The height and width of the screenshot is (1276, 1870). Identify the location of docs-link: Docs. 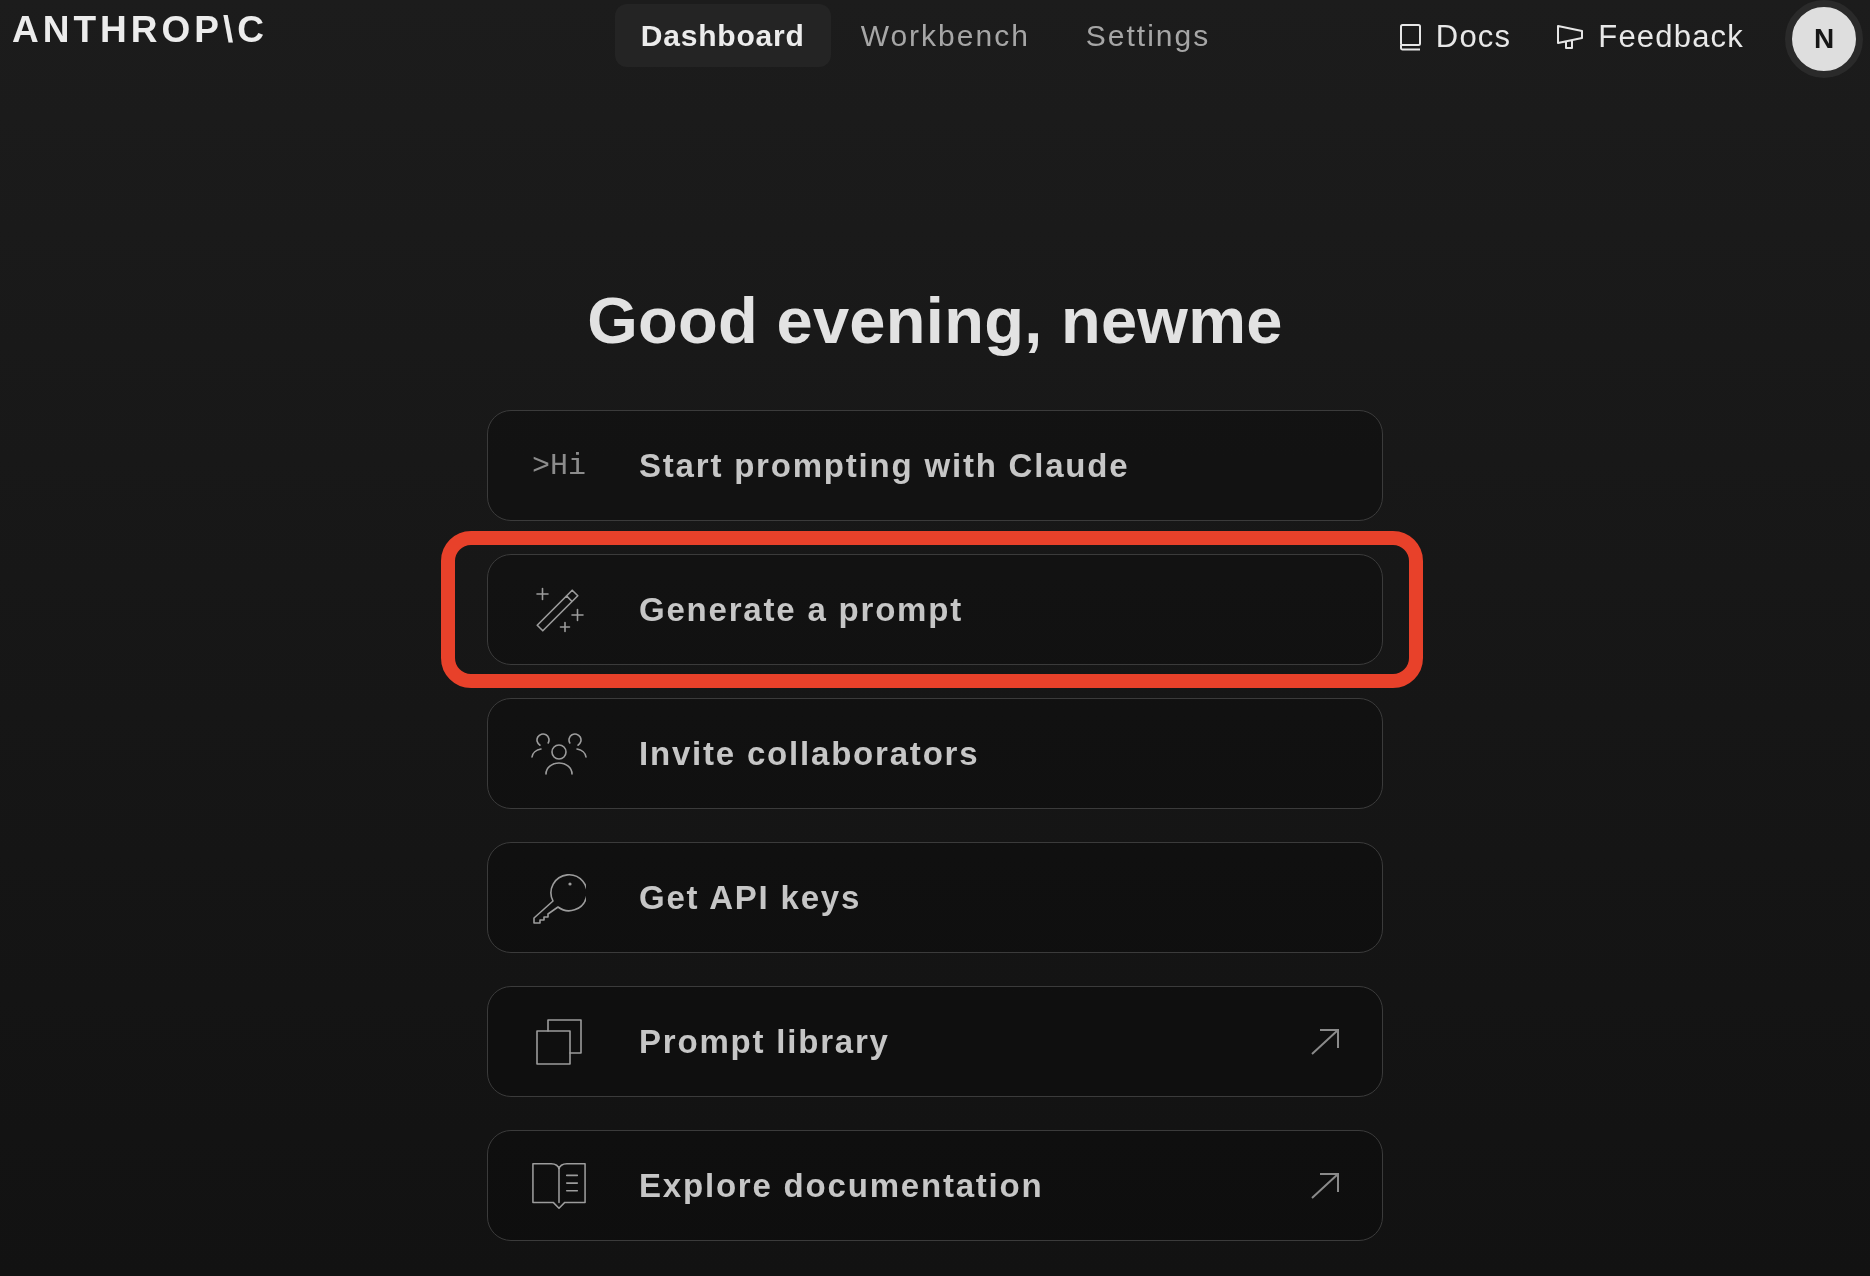
(1454, 37).